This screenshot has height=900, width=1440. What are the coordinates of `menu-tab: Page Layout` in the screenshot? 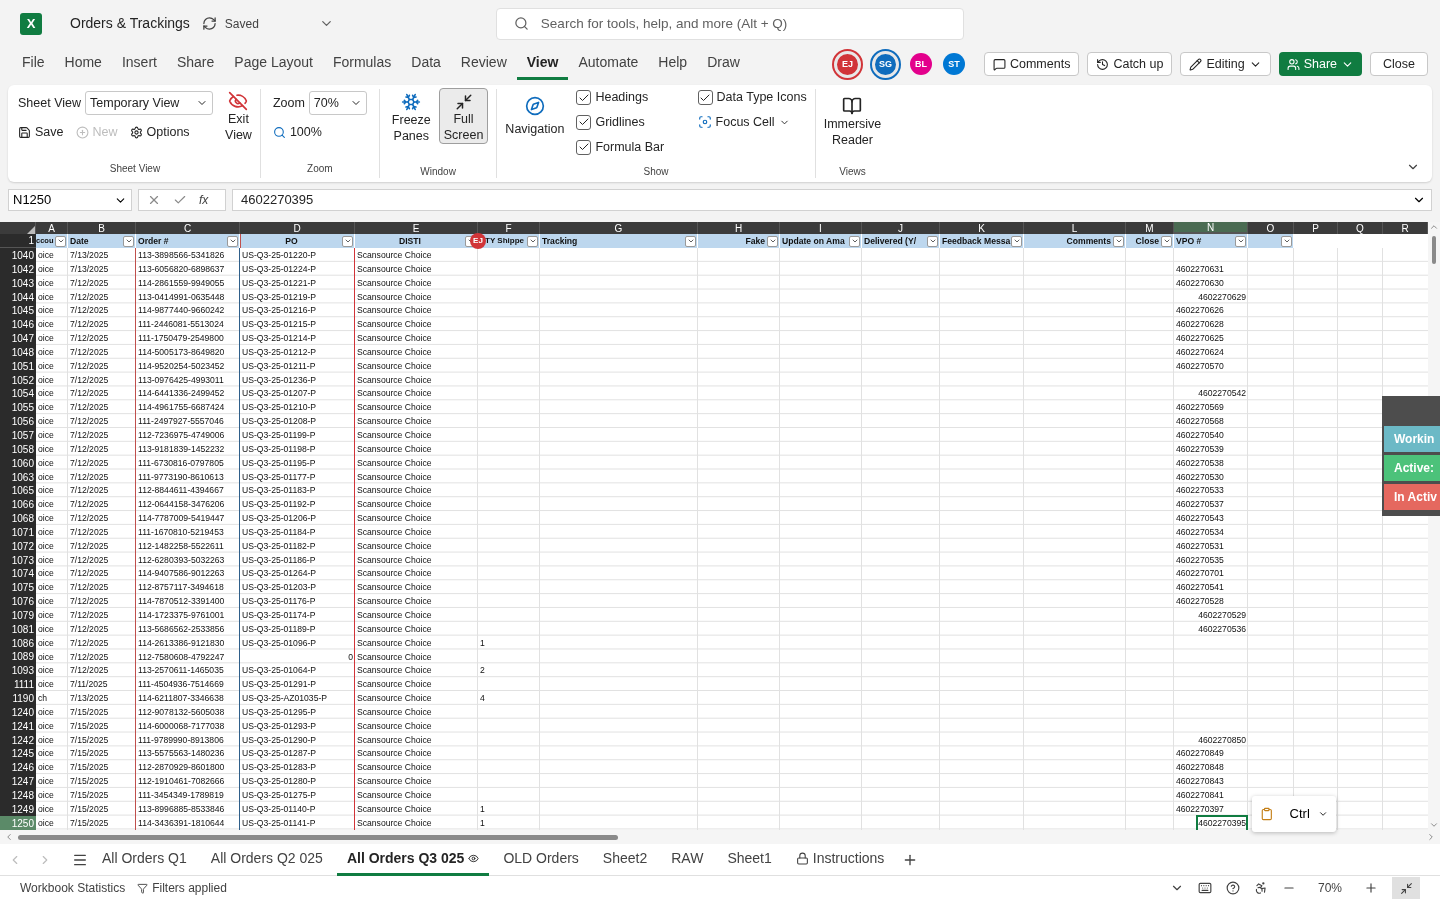 It's located at (273, 64).